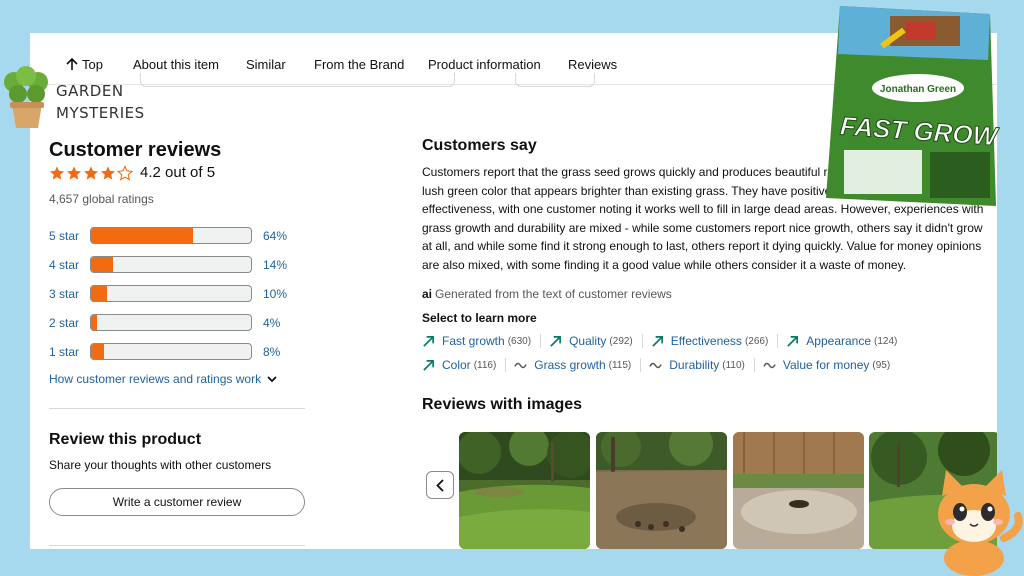  I want to click on chip-grass-growth: Grass growth (115), so click(578, 365).